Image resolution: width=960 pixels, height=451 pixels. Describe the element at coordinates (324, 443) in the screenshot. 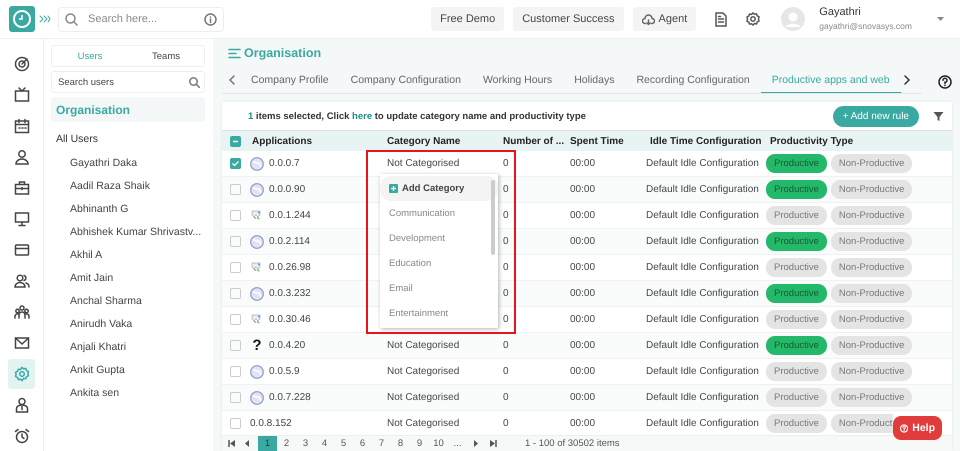

I see `page-button: 4` at that location.